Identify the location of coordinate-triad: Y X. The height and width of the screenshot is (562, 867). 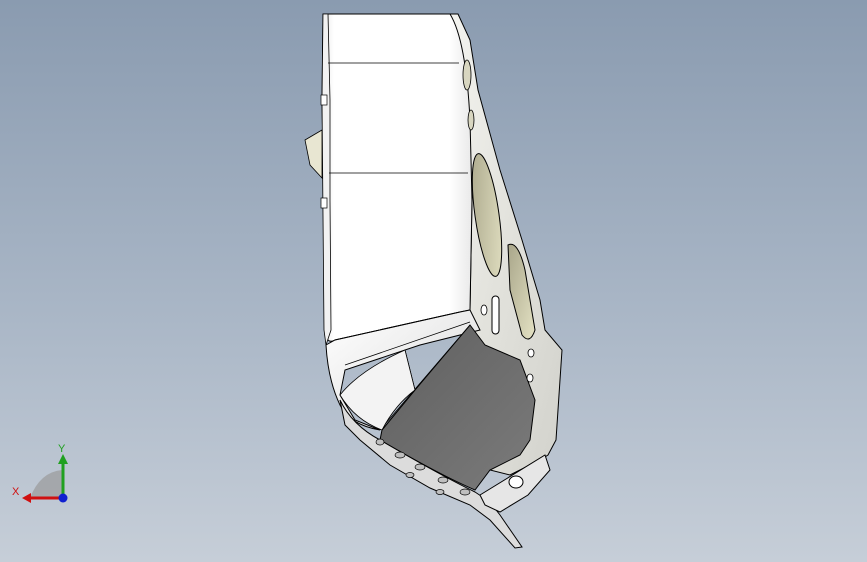
(40, 473).